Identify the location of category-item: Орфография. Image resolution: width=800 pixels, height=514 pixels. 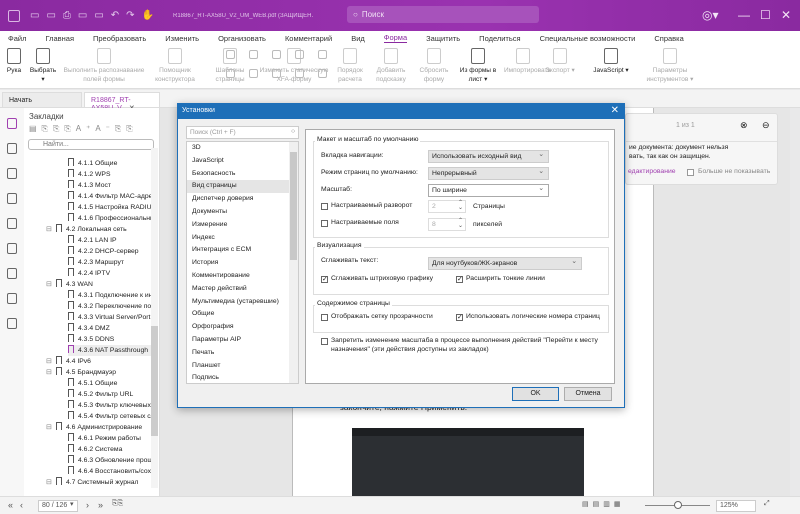
(242, 327).